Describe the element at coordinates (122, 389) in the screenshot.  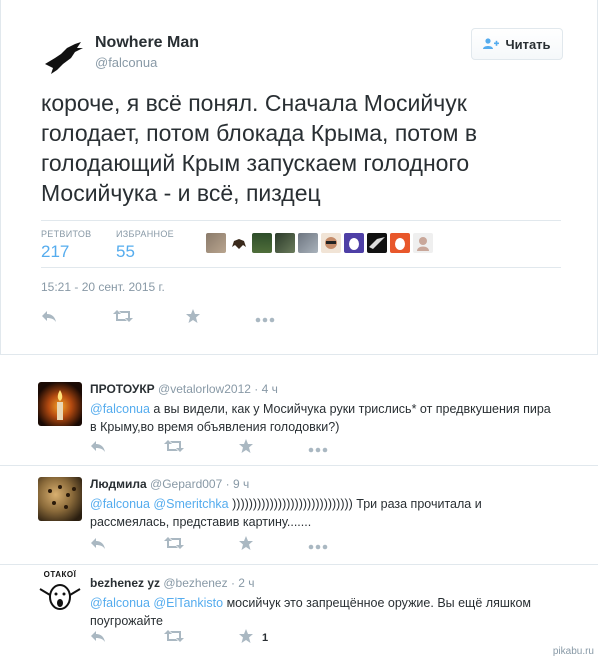
I see `reply-display-name: ПРОТОУКР` at that location.